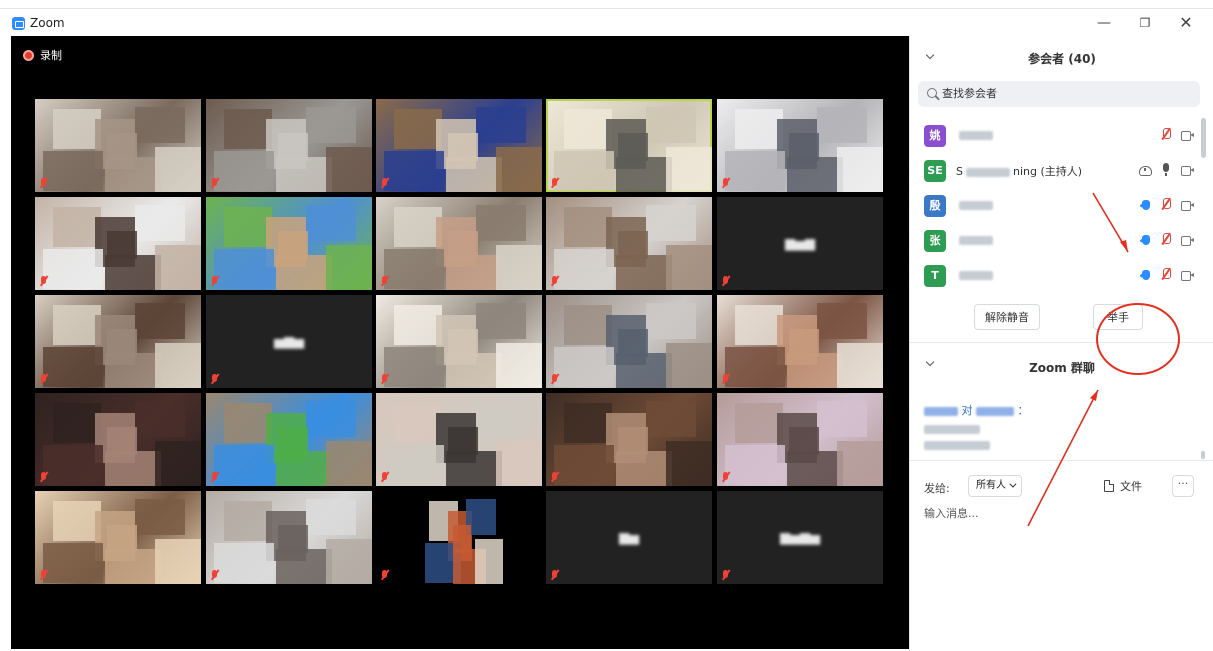 Image resolution: width=1213 pixels, height=651 pixels. What do you see at coordinates (1055, 205) in the screenshot?
I see `participant-row: 殷` at bounding box center [1055, 205].